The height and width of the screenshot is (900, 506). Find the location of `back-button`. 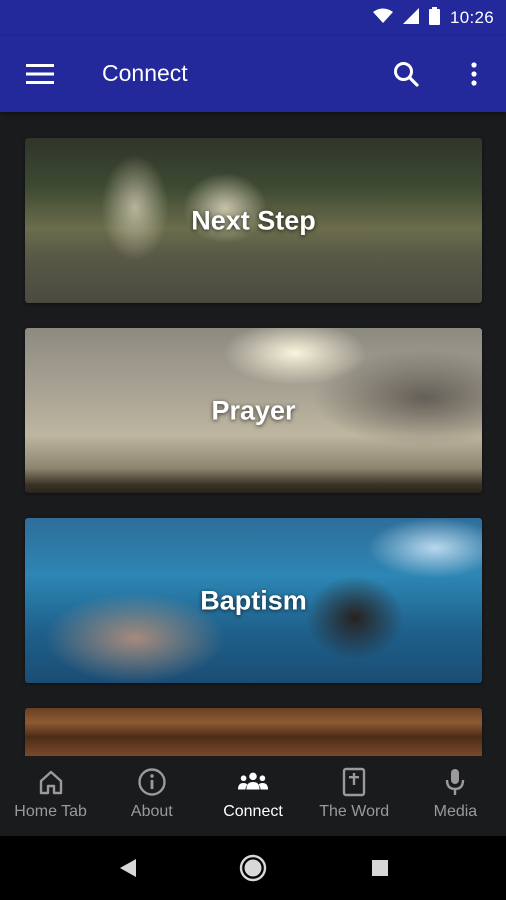

back-button is located at coordinates (128, 868).